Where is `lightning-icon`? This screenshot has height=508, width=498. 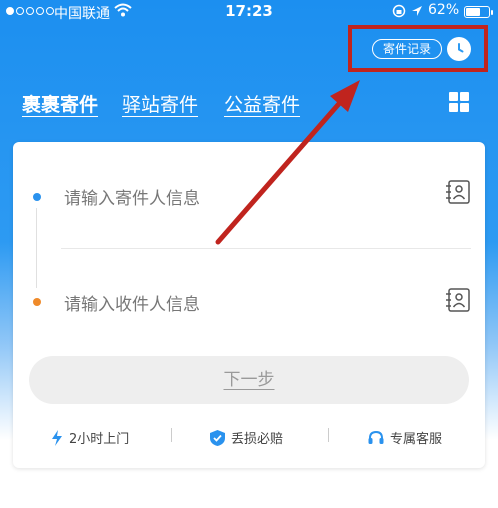
lightning-icon is located at coordinates (57, 437).